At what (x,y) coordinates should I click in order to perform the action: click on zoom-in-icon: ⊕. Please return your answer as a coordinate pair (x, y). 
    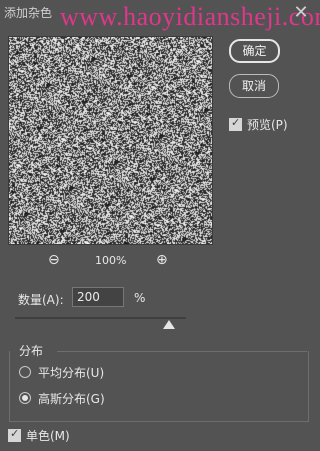
    Looking at the image, I should click on (162, 260).